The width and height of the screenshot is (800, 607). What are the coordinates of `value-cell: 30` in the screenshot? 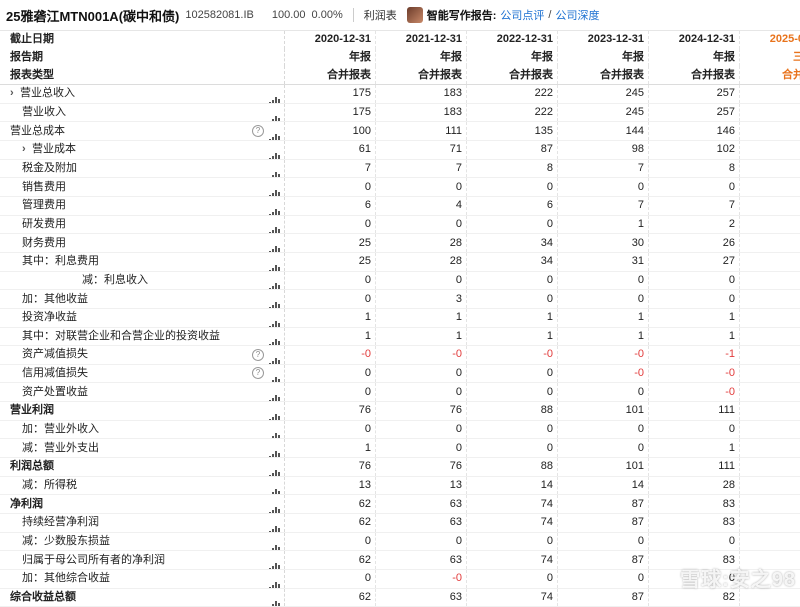 It's located at (603, 243).